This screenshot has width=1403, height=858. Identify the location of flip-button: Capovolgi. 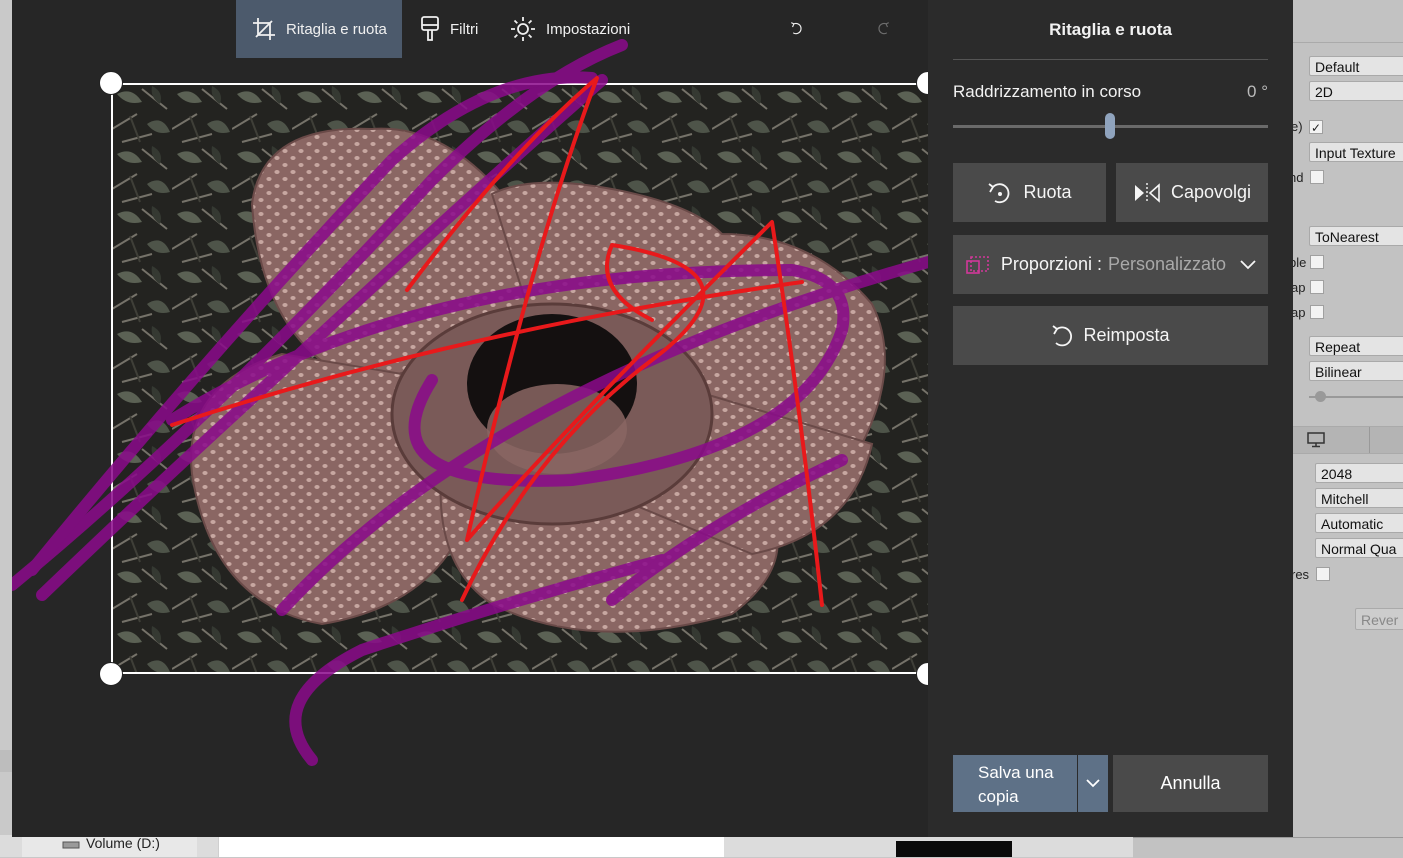
(1192, 192).